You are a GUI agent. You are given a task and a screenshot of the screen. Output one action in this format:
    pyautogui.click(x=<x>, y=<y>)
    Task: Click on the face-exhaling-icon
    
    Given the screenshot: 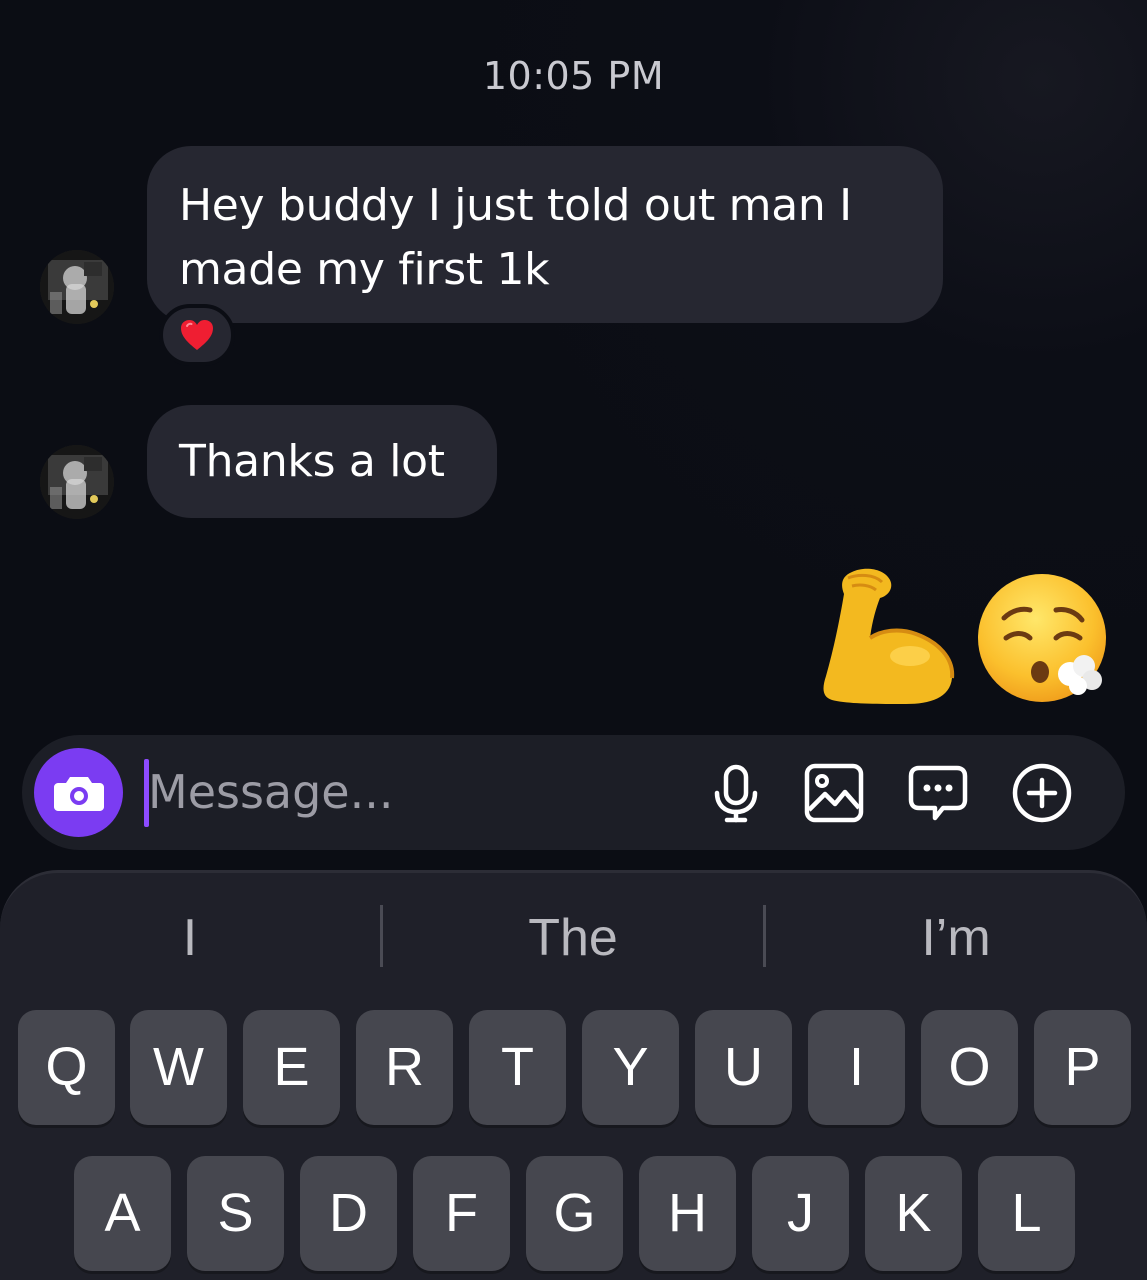 What is the action you would take?
    pyautogui.click(x=1044, y=640)
    